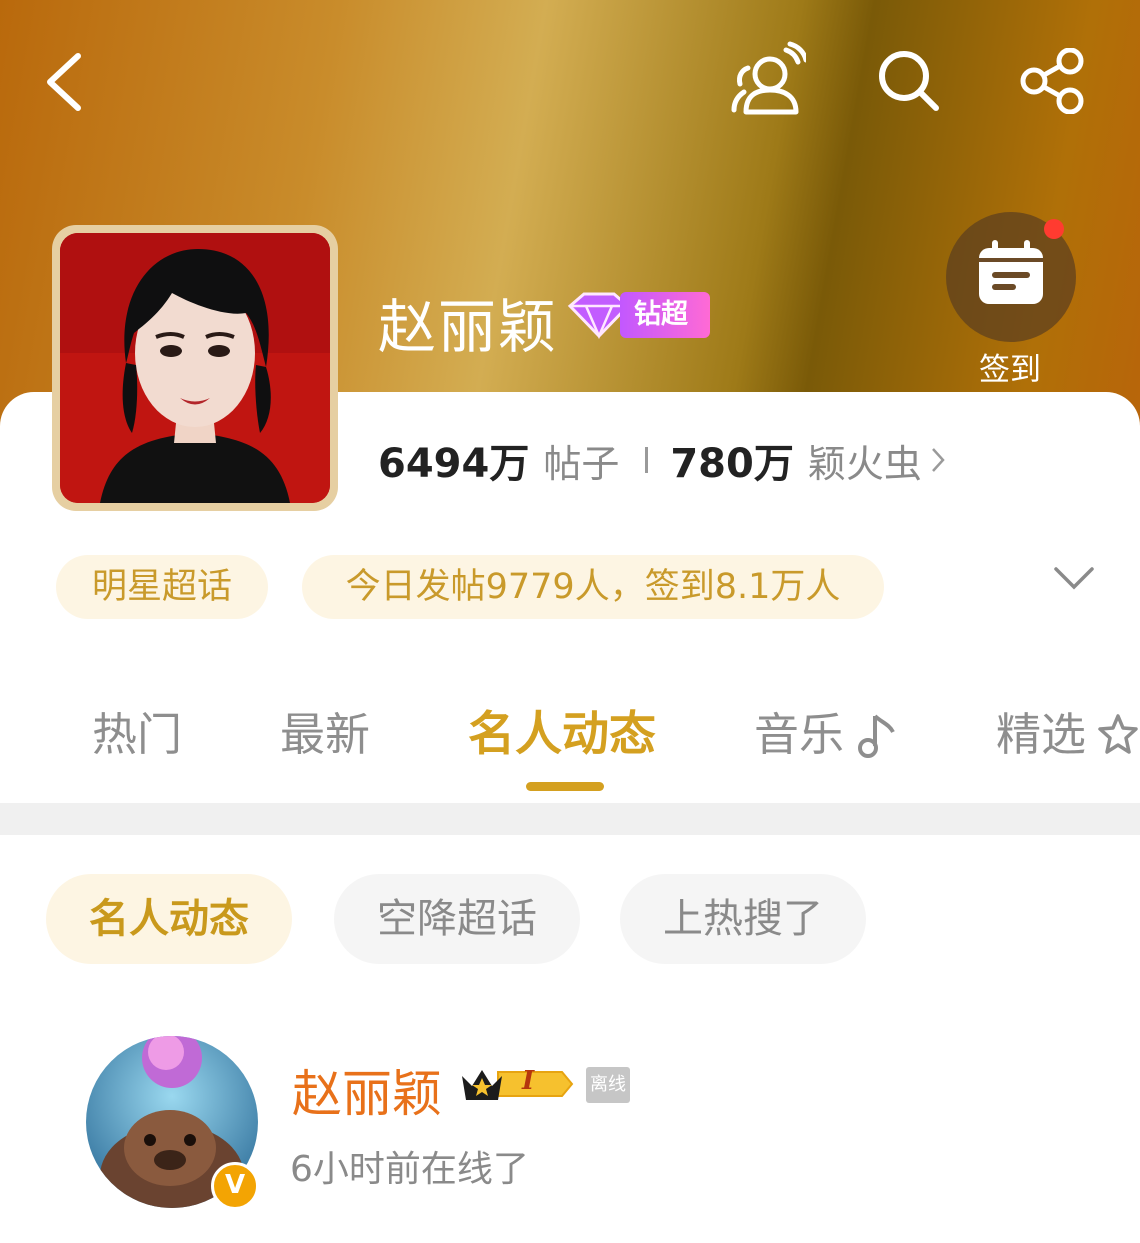  What do you see at coordinates (457, 919) in the screenshot?
I see `filter-chip-airdrop: 空降超话` at bounding box center [457, 919].